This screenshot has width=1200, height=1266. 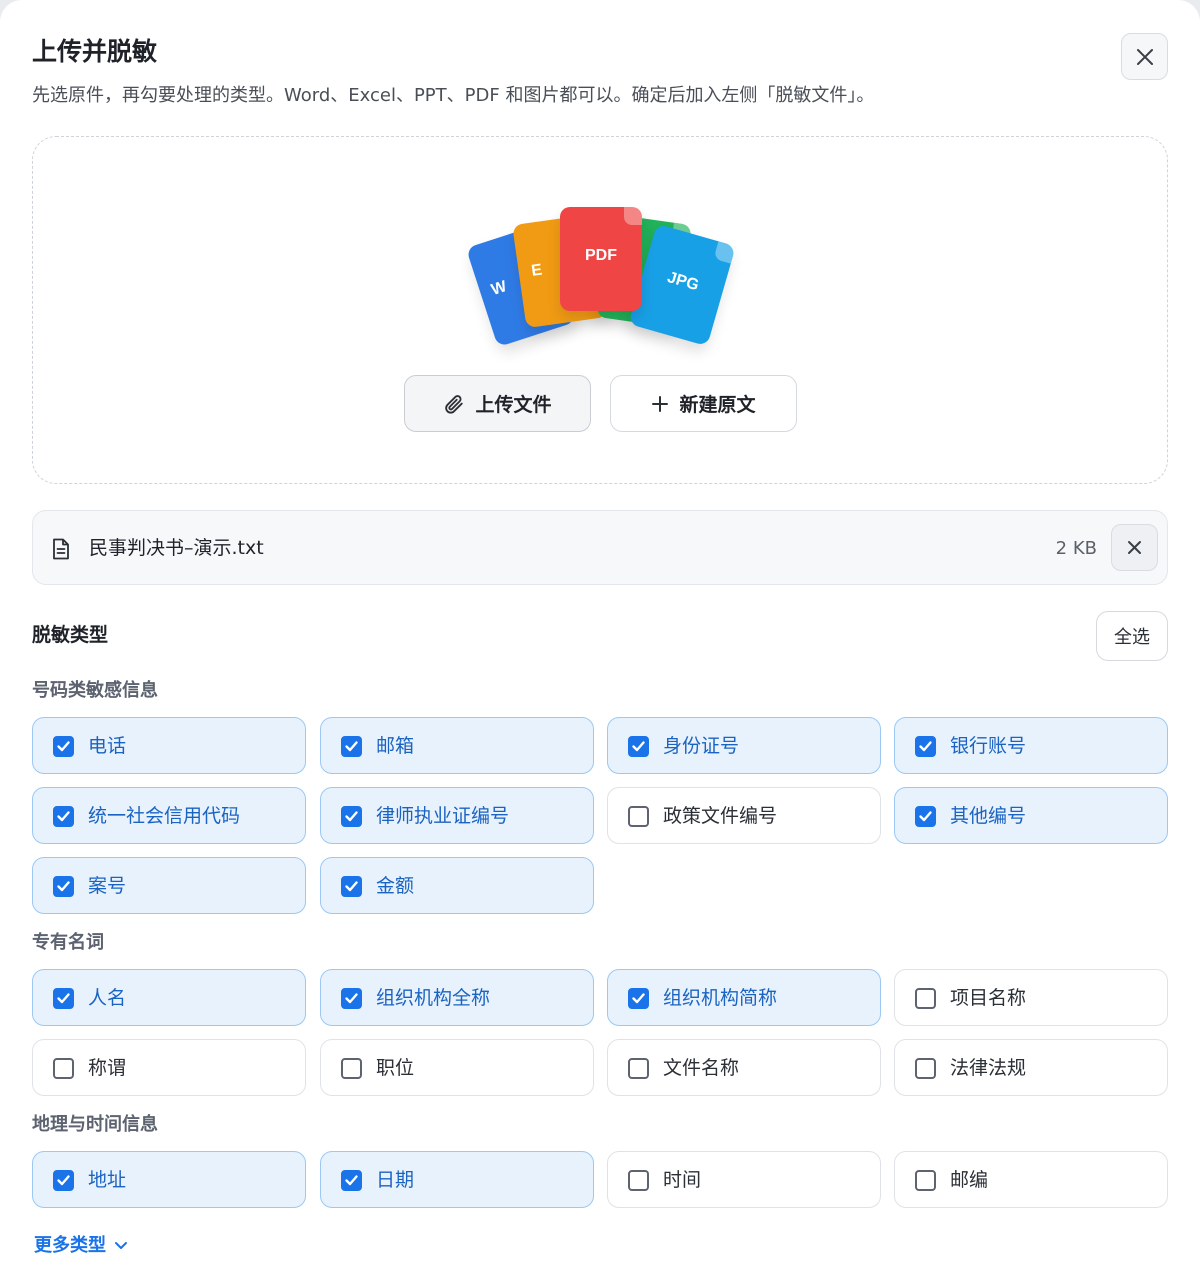 I want to click on type-option: 日期, so click(x=457, y=1179).